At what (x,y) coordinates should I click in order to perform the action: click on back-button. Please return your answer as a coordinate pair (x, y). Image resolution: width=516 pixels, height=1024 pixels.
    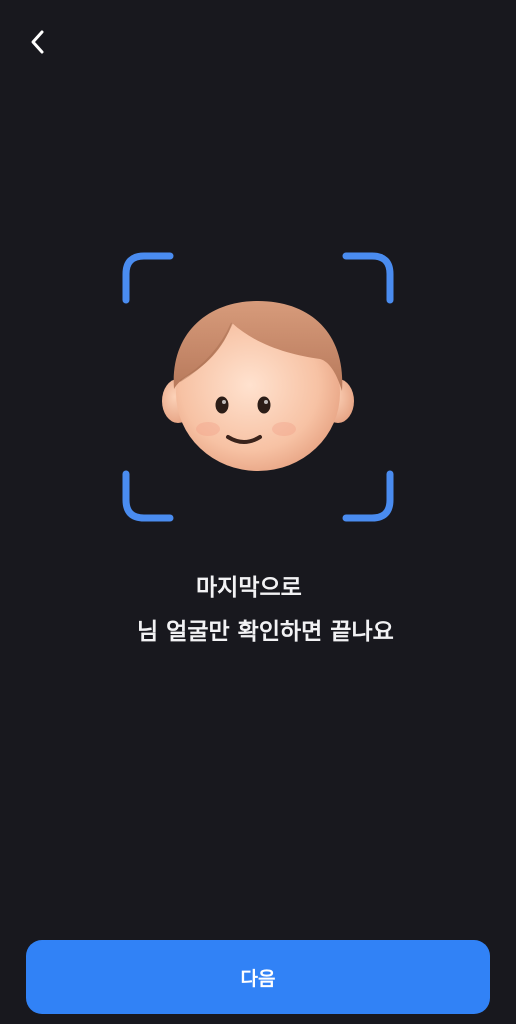
    Looking at the image, I should click on (38, 42).